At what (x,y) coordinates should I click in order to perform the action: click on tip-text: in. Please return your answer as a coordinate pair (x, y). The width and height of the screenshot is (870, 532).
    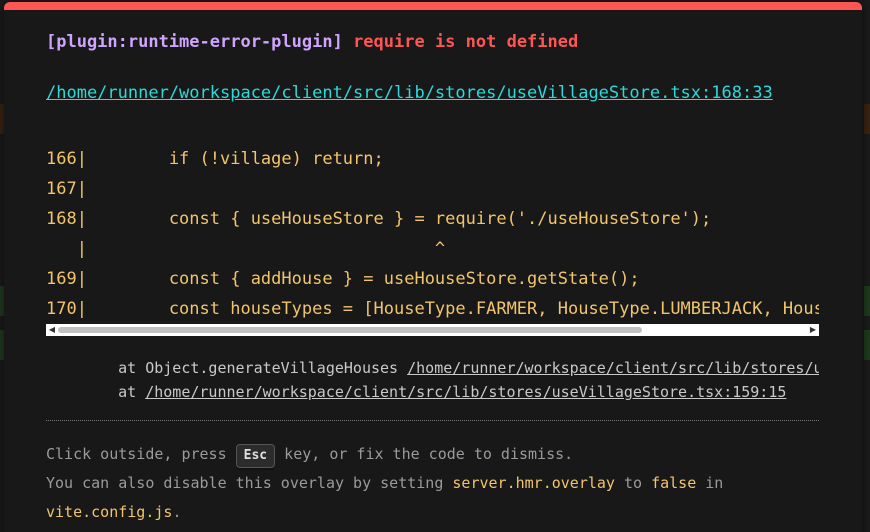
    Looking at the image, I should click on (710, 483).